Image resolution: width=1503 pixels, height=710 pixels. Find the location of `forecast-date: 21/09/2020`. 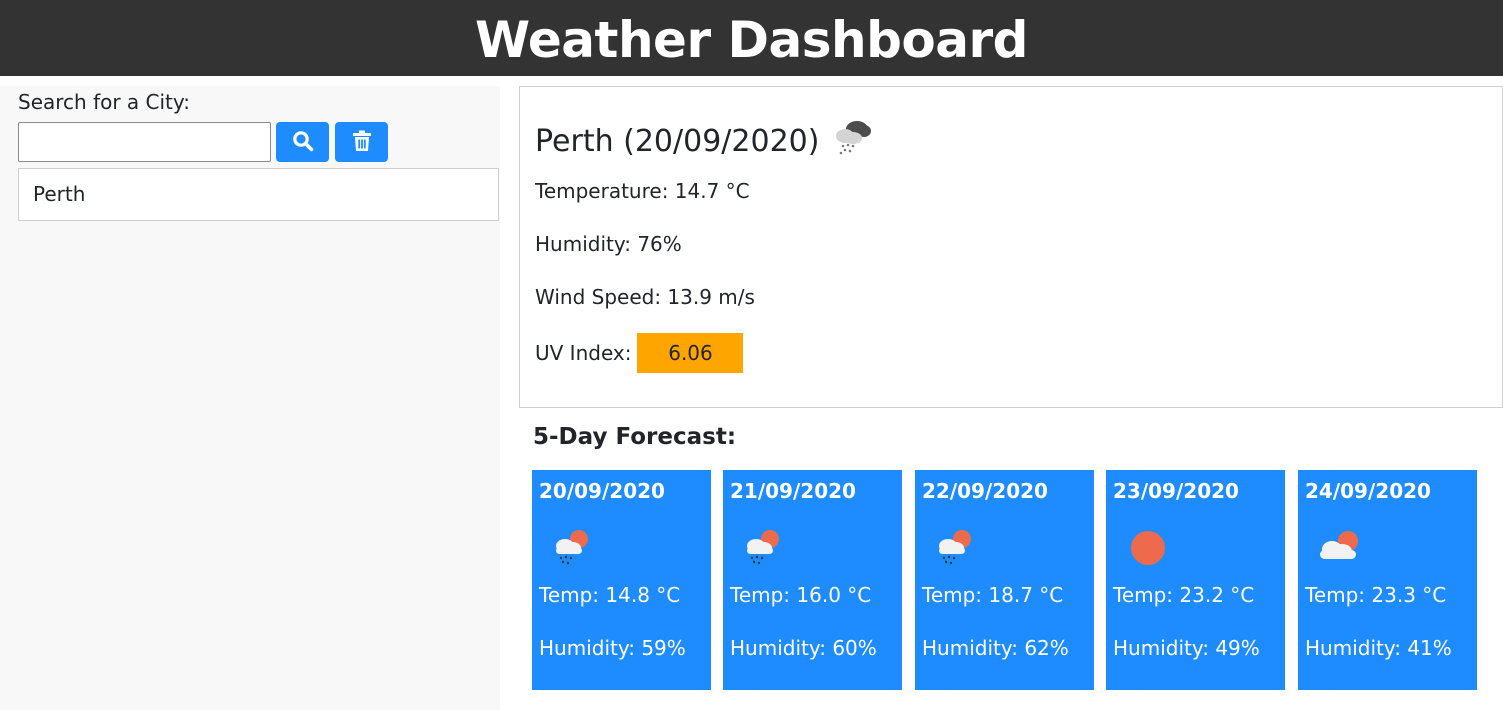

forecast-date: 21/09/2020 is located at coordinates (793, 491).